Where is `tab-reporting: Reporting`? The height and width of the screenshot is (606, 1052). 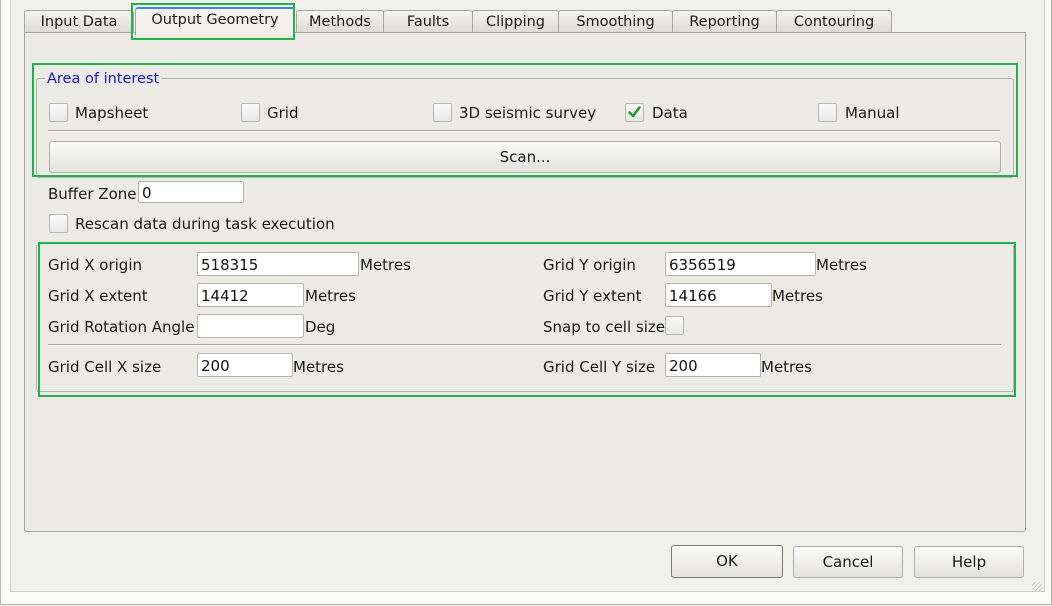
tab-reporting: Reporting is located at coordinates (724, 21).